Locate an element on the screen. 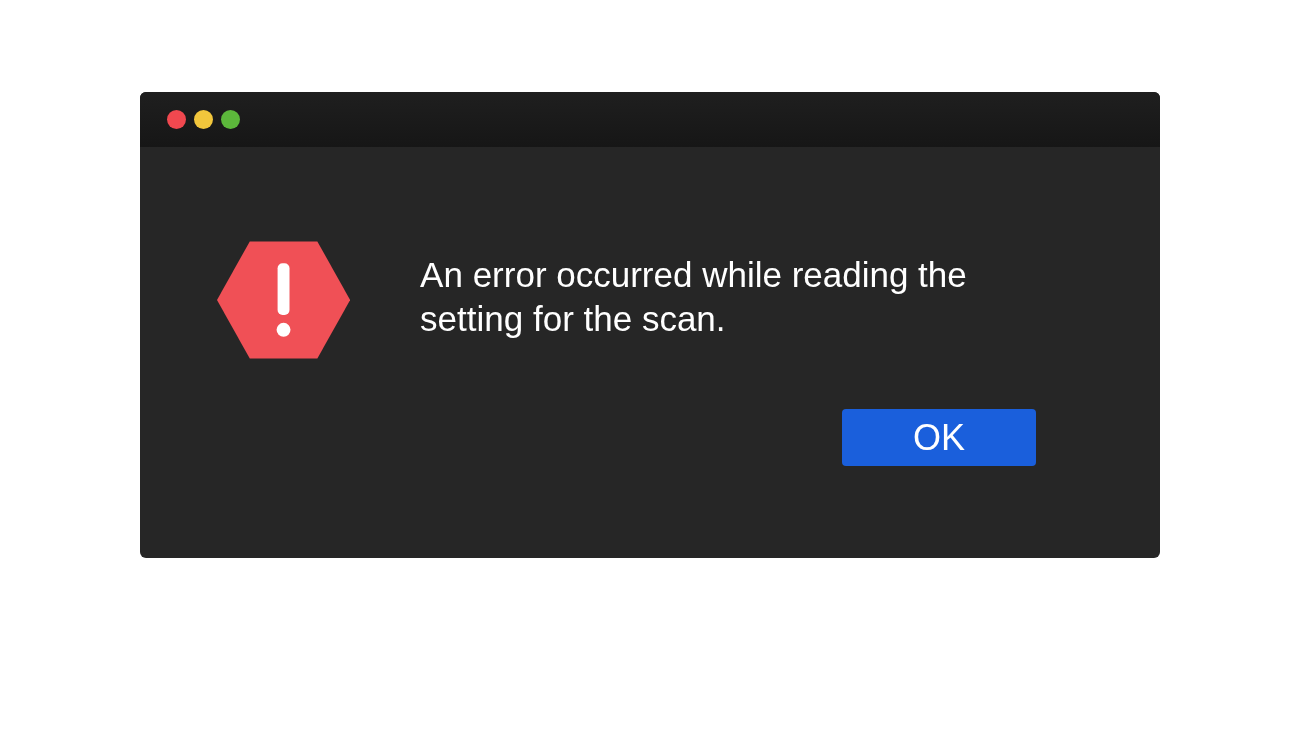 The width and height of the screenshot is (1300, 740). zoom-button is located at coordinates (230, 119).